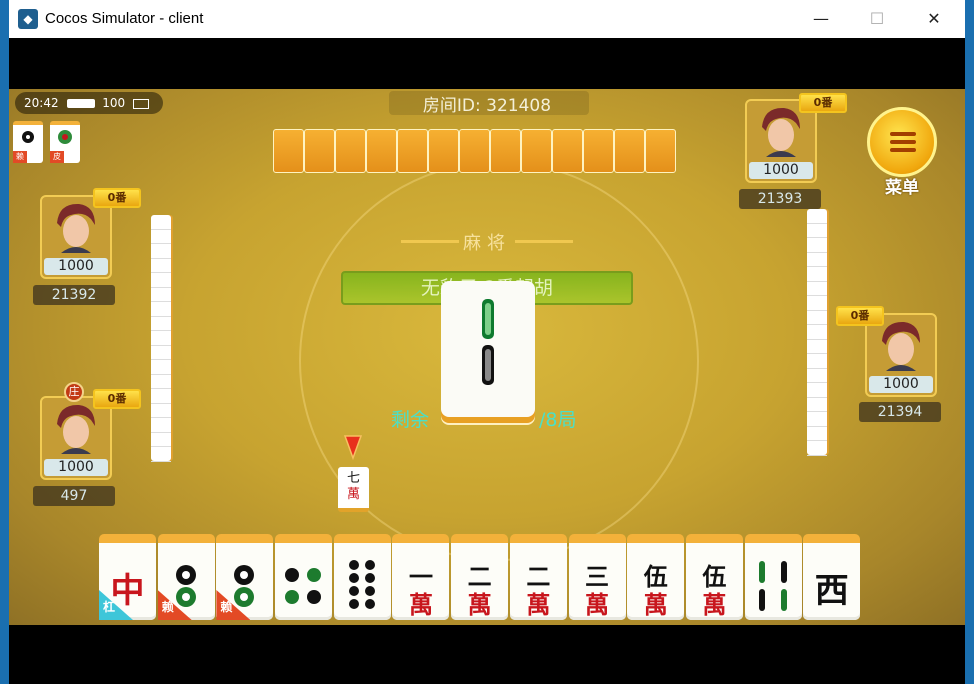  Describe the element at coordinates (831, 591) in the screenshot. I see `west-wind-glyph: 西` at that location.